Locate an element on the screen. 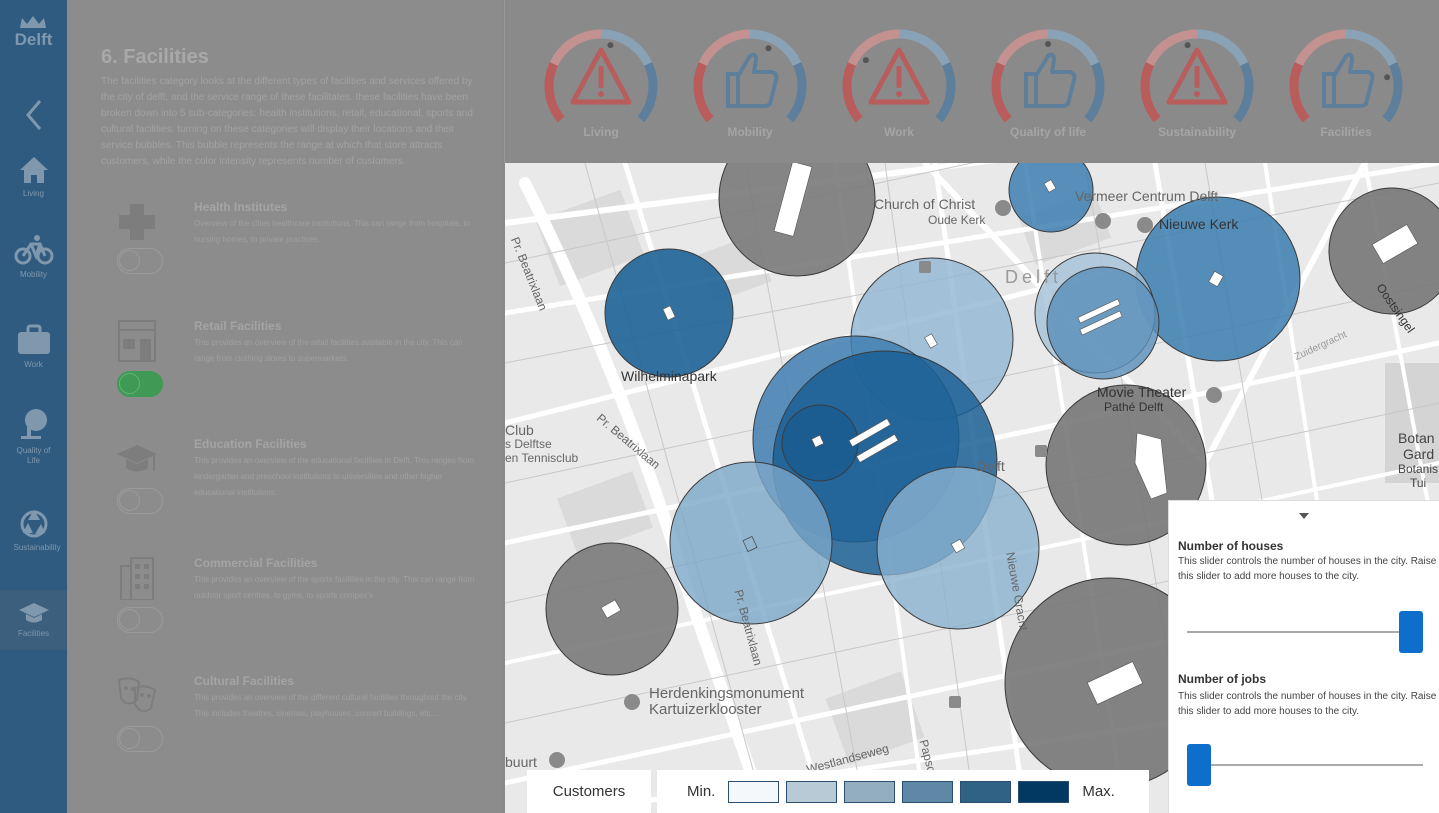 The width and height of the screenshot is (1439, 813). delft-logo: Delft is located at coordinates (33, 32).